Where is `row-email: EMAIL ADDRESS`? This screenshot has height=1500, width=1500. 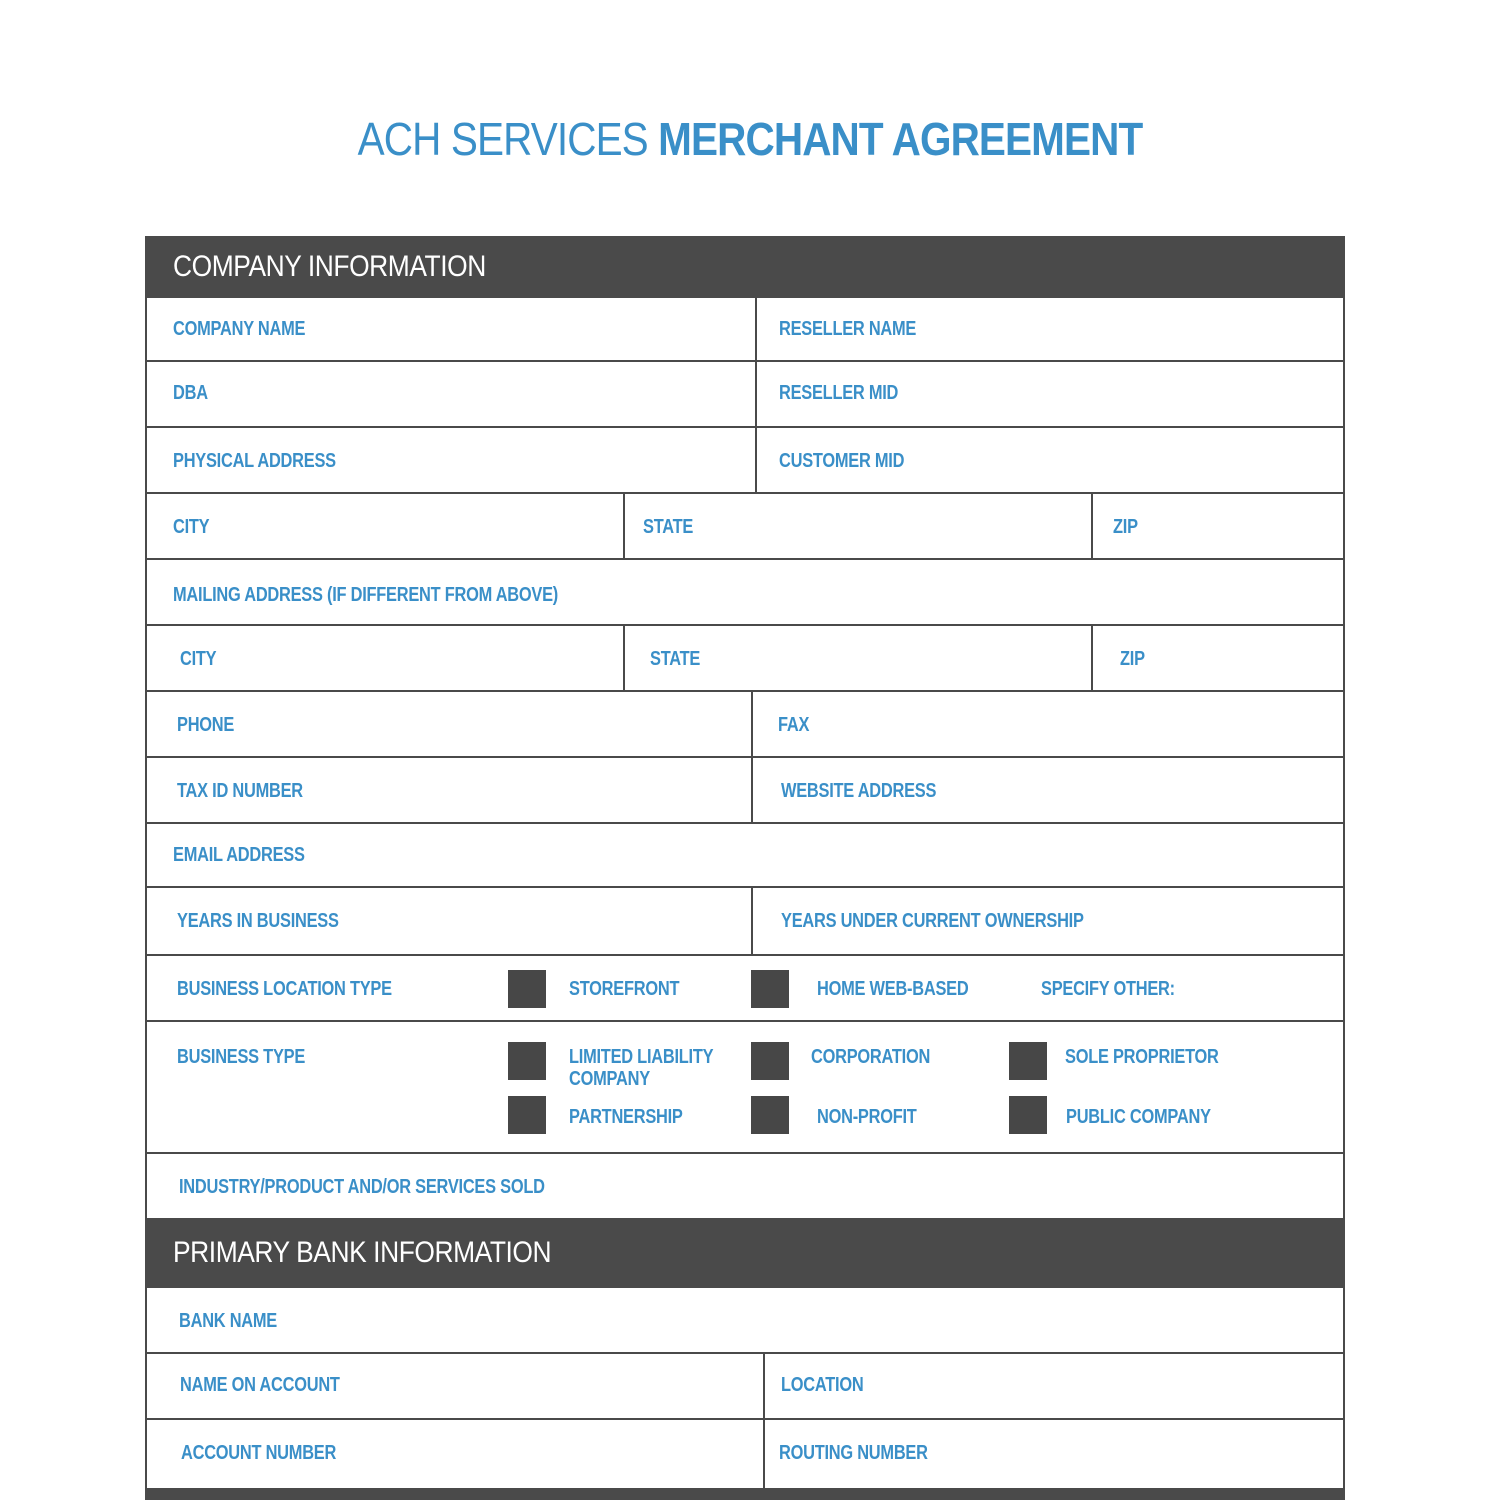
row-email: EMAIL ADDRESS is located at coordinates (745, 856).